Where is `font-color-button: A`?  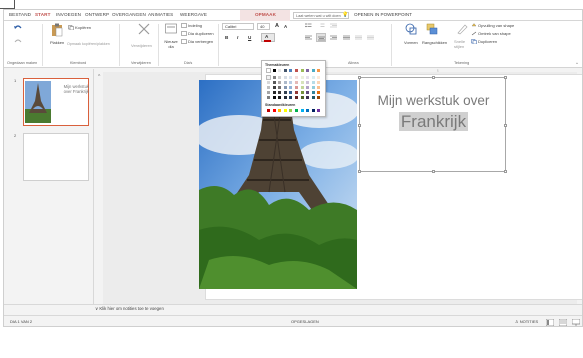 font-color-button: A is located at coordinates (268, 37).